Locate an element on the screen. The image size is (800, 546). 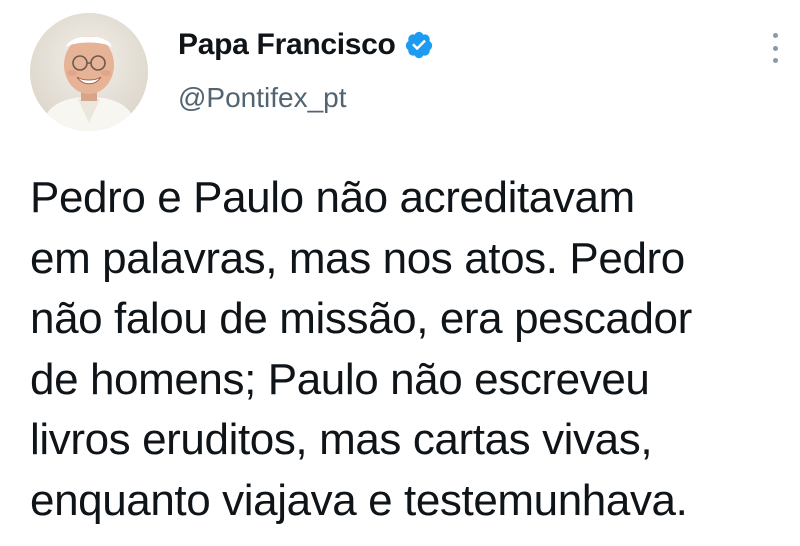
author-handle: @Pontifex_pt is located at coordinates (262, 98).